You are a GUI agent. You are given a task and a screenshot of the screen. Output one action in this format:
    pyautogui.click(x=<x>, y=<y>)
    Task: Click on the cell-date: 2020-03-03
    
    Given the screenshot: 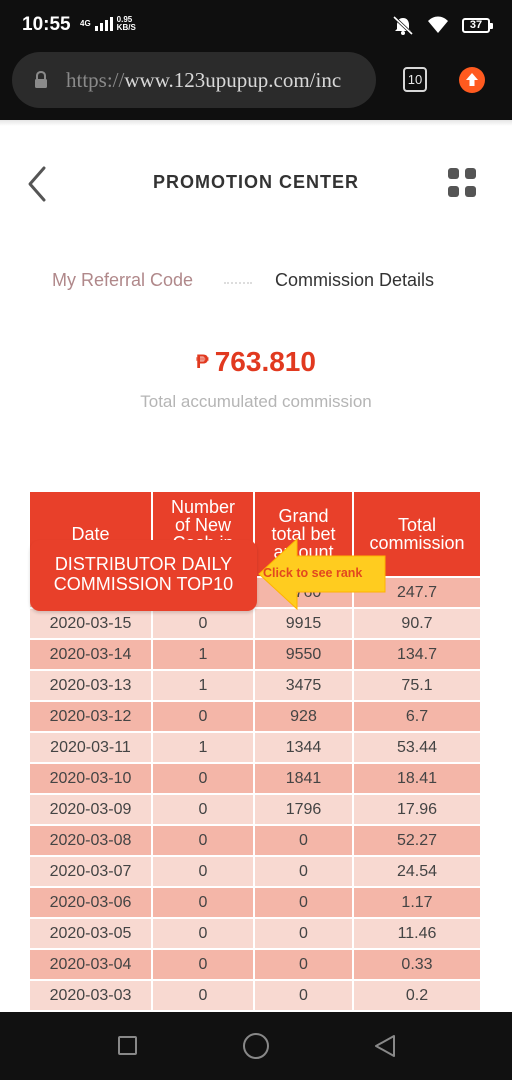 What is the action you would take?
    pyautogui.click(x=90, y=995)
    